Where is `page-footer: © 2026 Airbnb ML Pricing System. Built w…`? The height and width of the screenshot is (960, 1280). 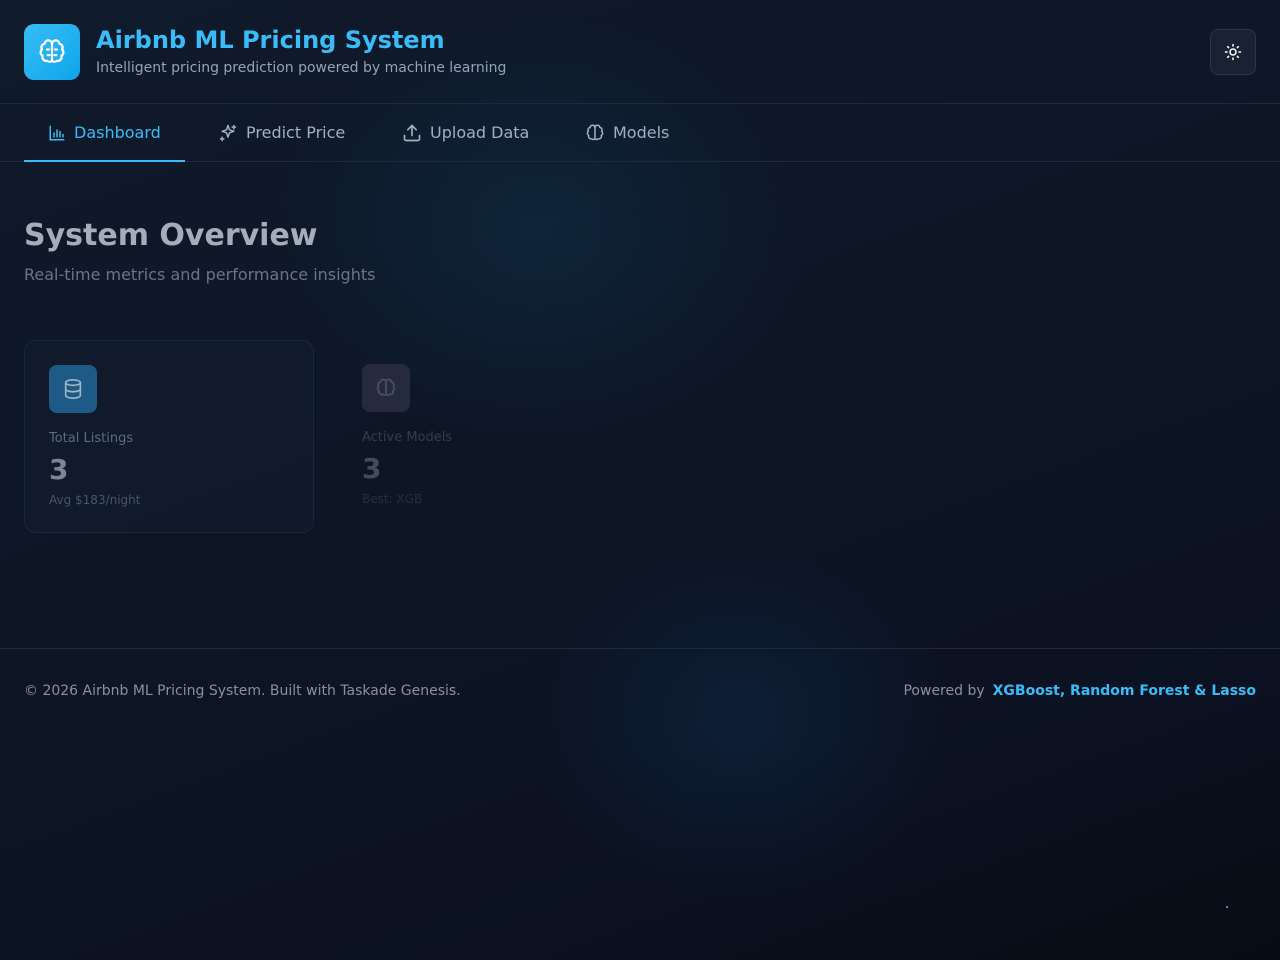
page-footer: © 2026 Airbnb ML Pricing System. Built w… is located at coordinates (640, 691).